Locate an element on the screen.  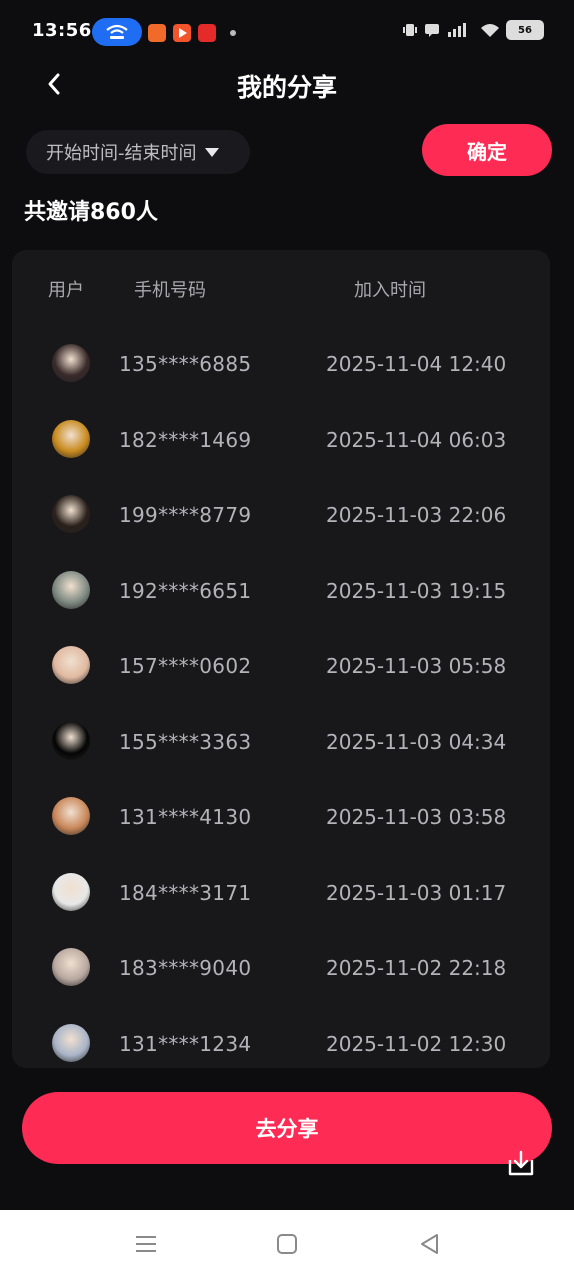
table-row: 155****3363 2025-11-03 04:34 is located at coordinates (281, 742).